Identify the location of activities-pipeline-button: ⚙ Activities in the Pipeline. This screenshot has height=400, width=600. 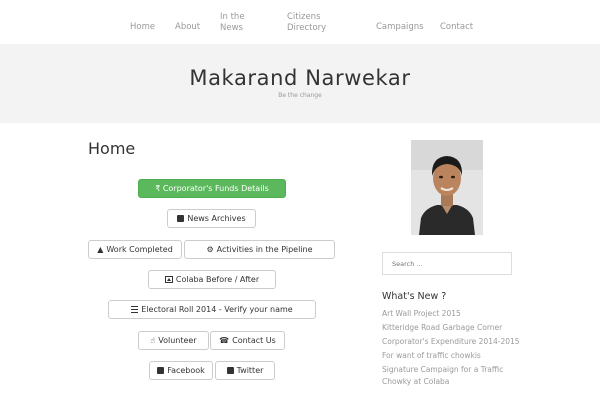
(259, 249).